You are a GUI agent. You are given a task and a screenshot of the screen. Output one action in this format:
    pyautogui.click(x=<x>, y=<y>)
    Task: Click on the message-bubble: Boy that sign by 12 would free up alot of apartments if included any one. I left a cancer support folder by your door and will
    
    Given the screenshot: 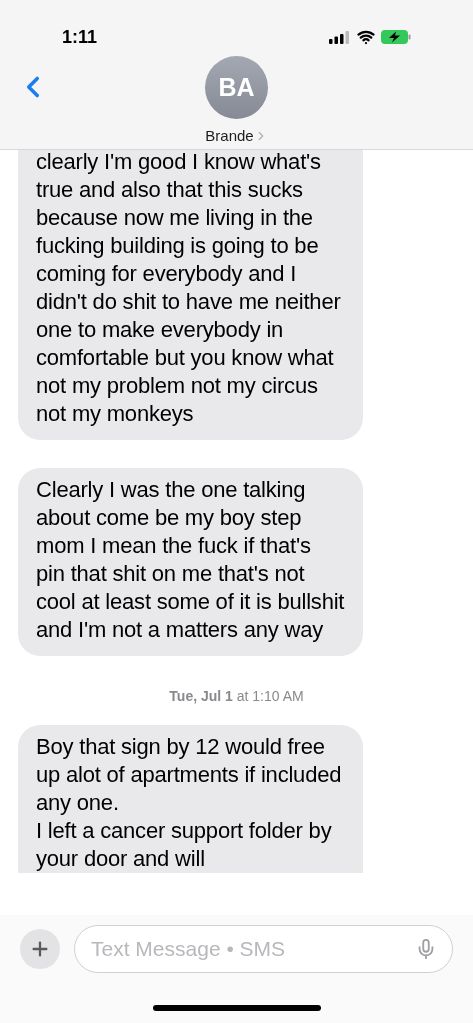 What is the action you would take?
    pyautogui.click(x=190, y=799)
    